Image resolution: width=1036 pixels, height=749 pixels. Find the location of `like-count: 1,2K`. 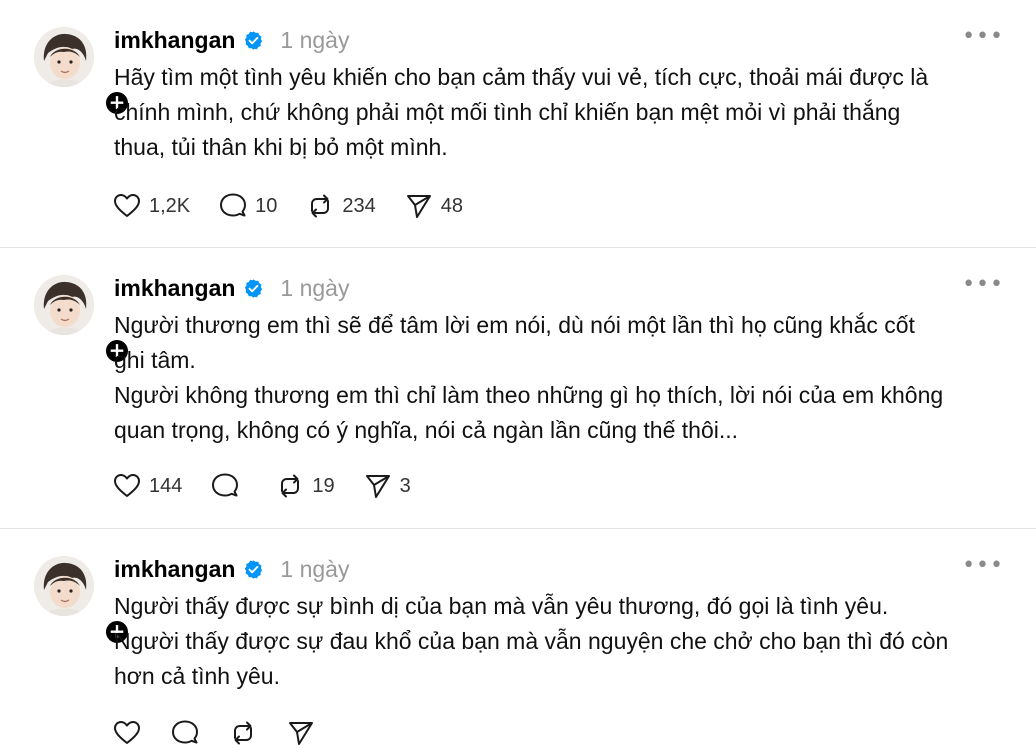

like-count: 1,2K is located at coordinates (170, 205).